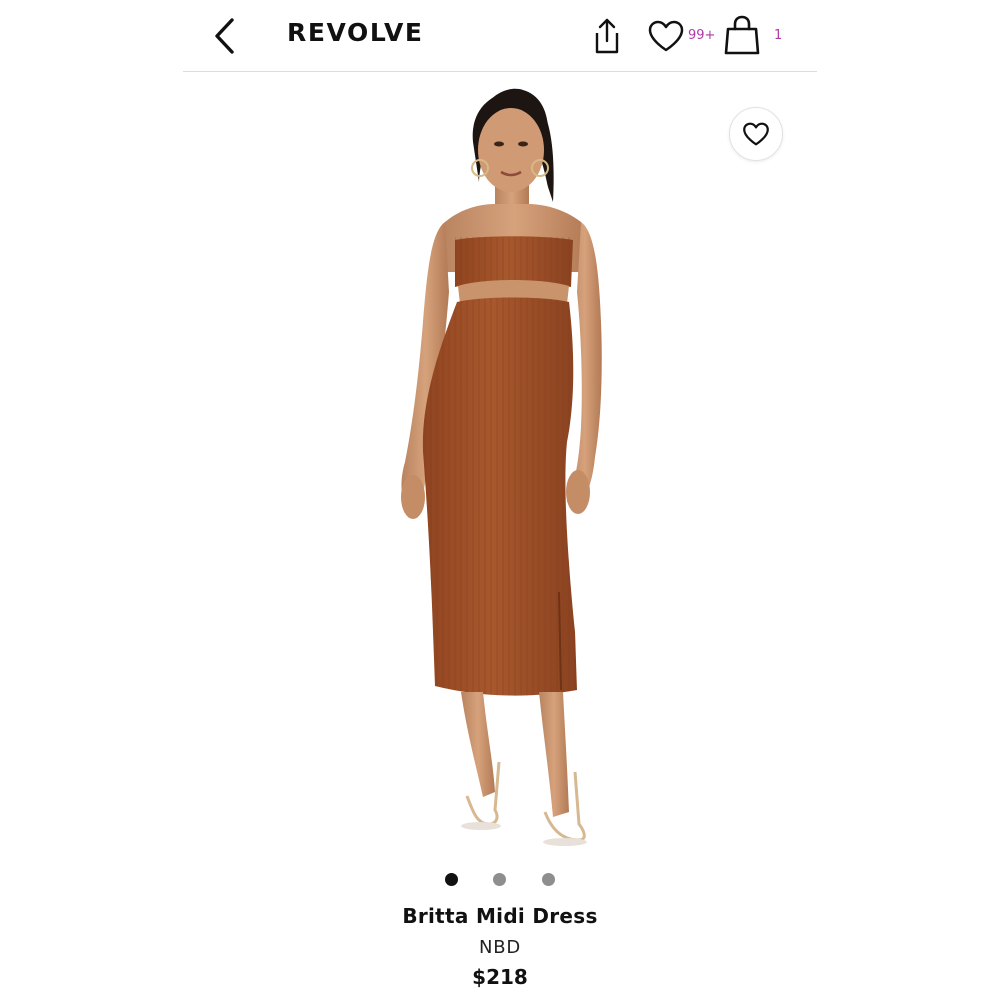 This screenshot has width=1000, height=1000. I want to click on share-icon, so click(607, 36).